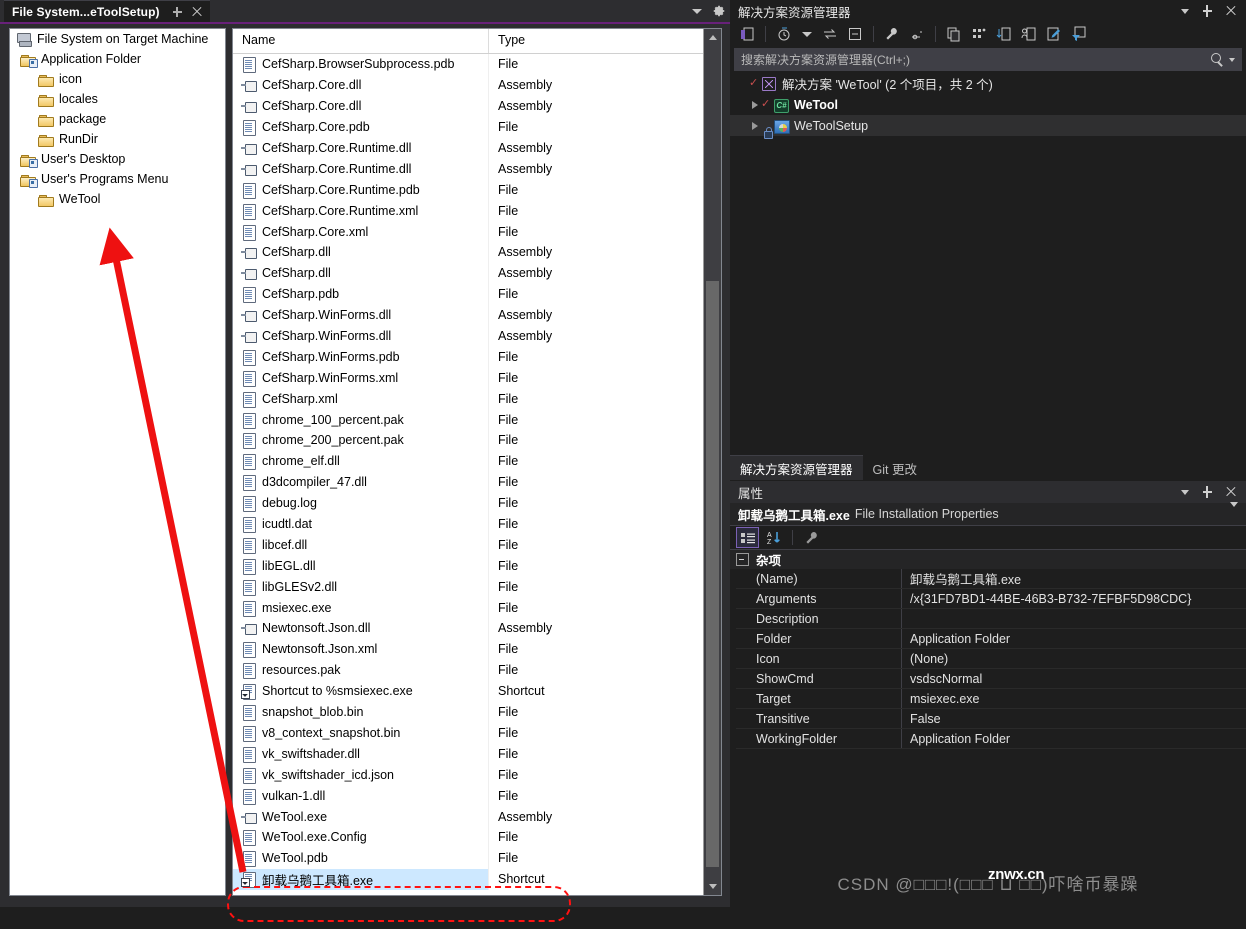 Image resolution: width=1246 pixels, height=929 pixels. What do you see at coordinates (1079, 34) in the screenshot?
I see `filter-icon` at bounding box center [1079, 34].